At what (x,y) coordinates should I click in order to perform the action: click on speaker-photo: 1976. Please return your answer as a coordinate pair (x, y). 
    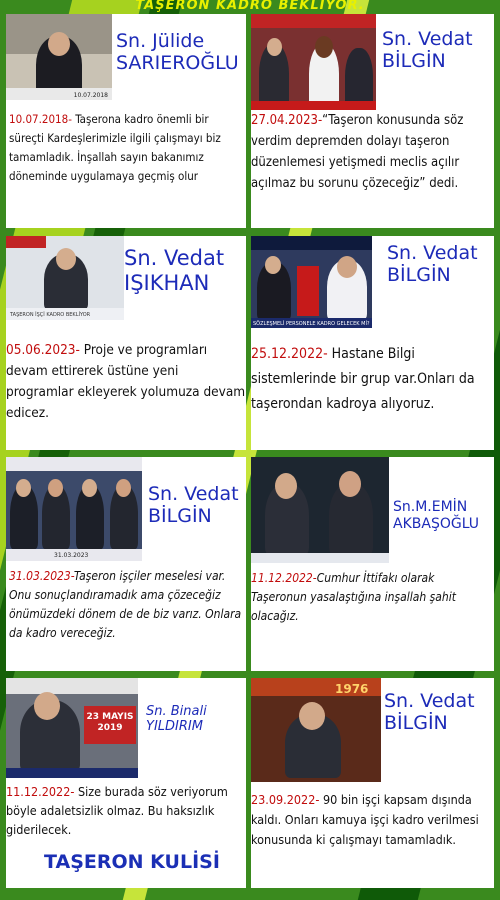
    Looking at the image, I should click on (316, 730).